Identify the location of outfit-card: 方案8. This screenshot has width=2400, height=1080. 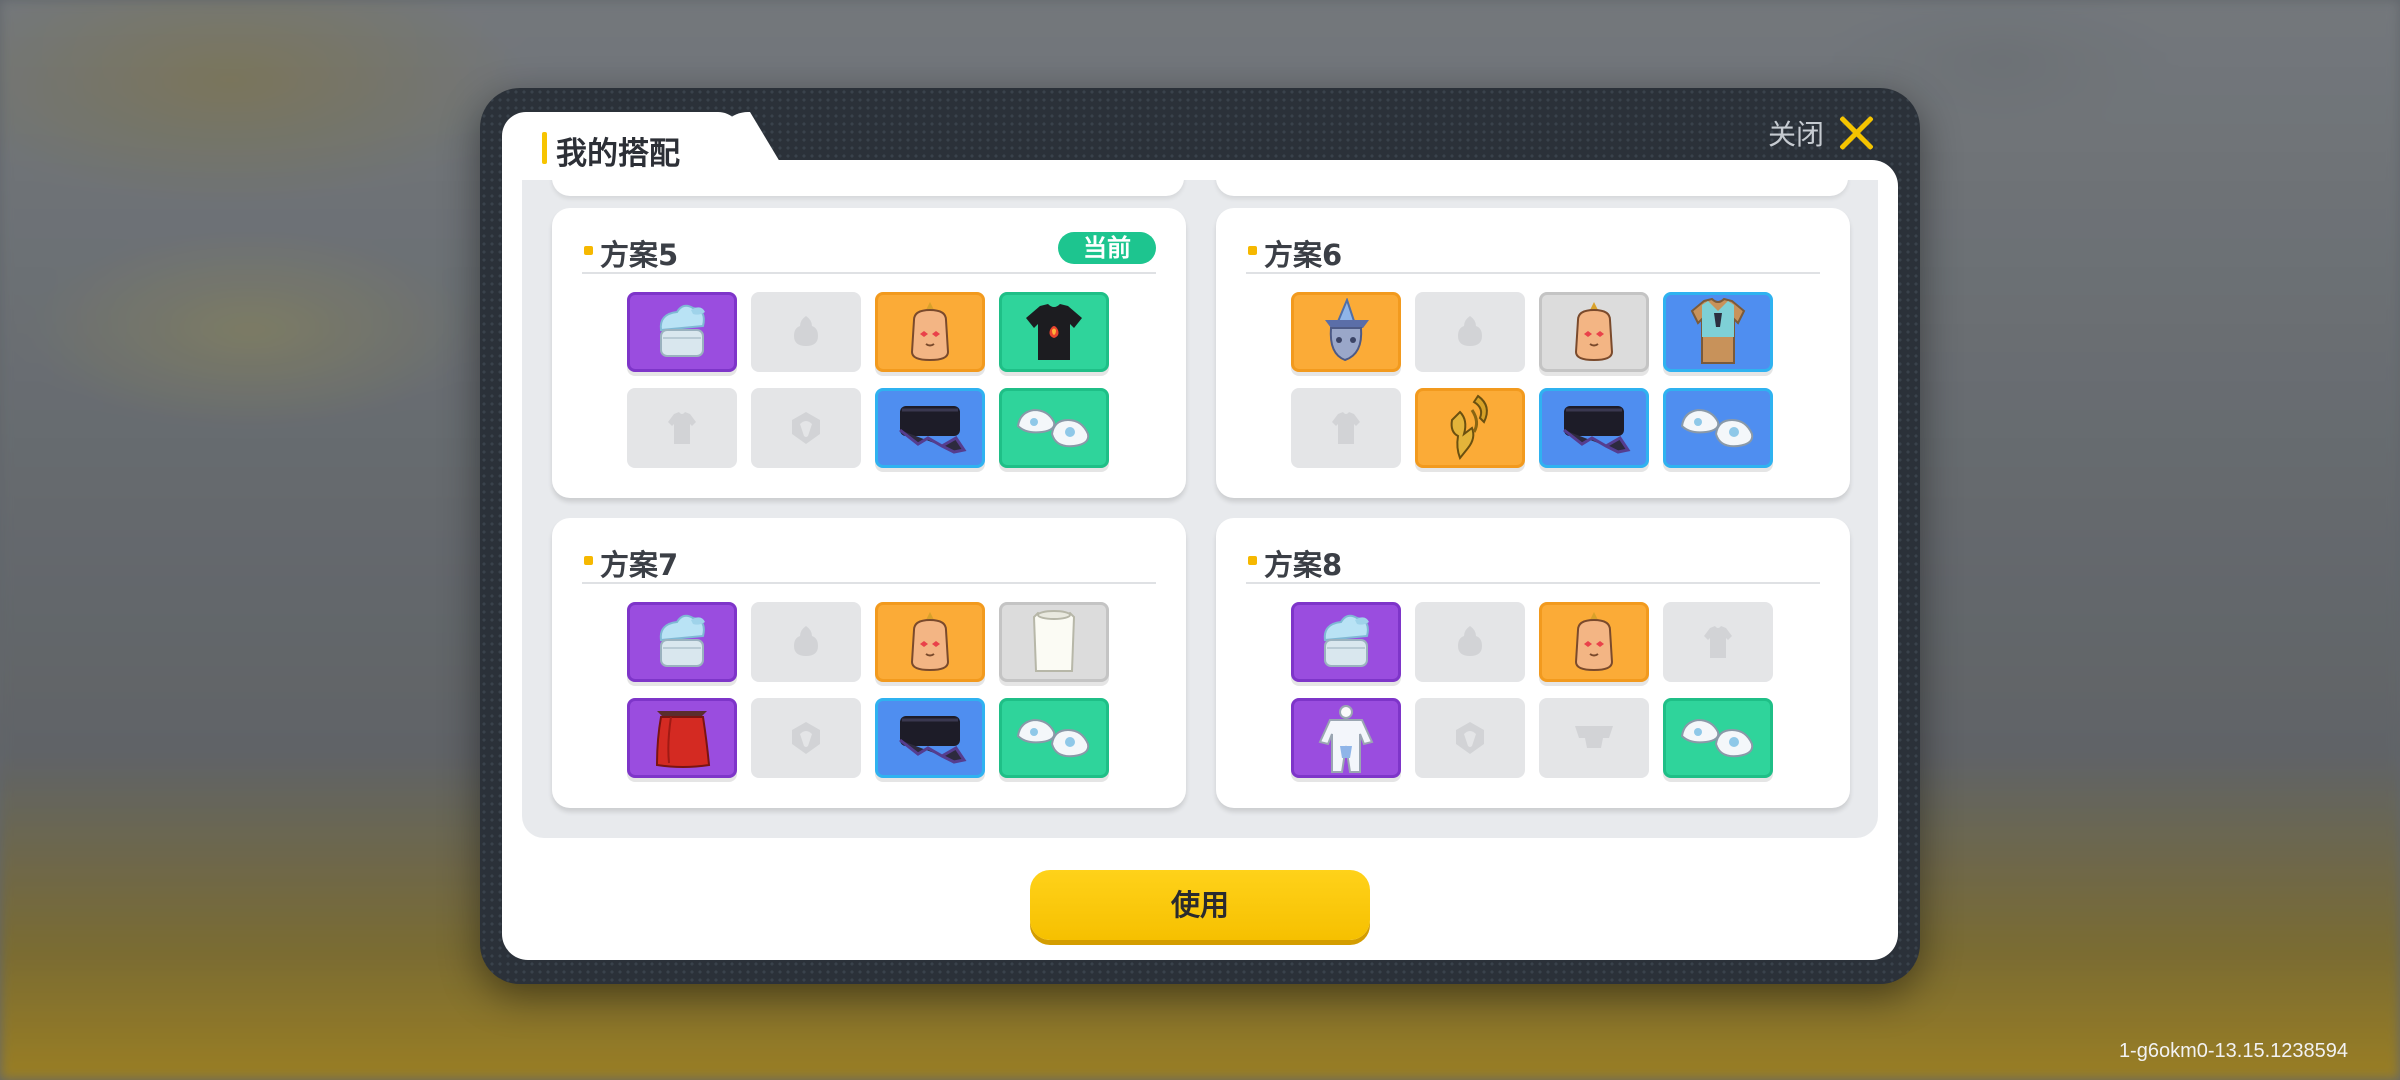
(1533, 663).